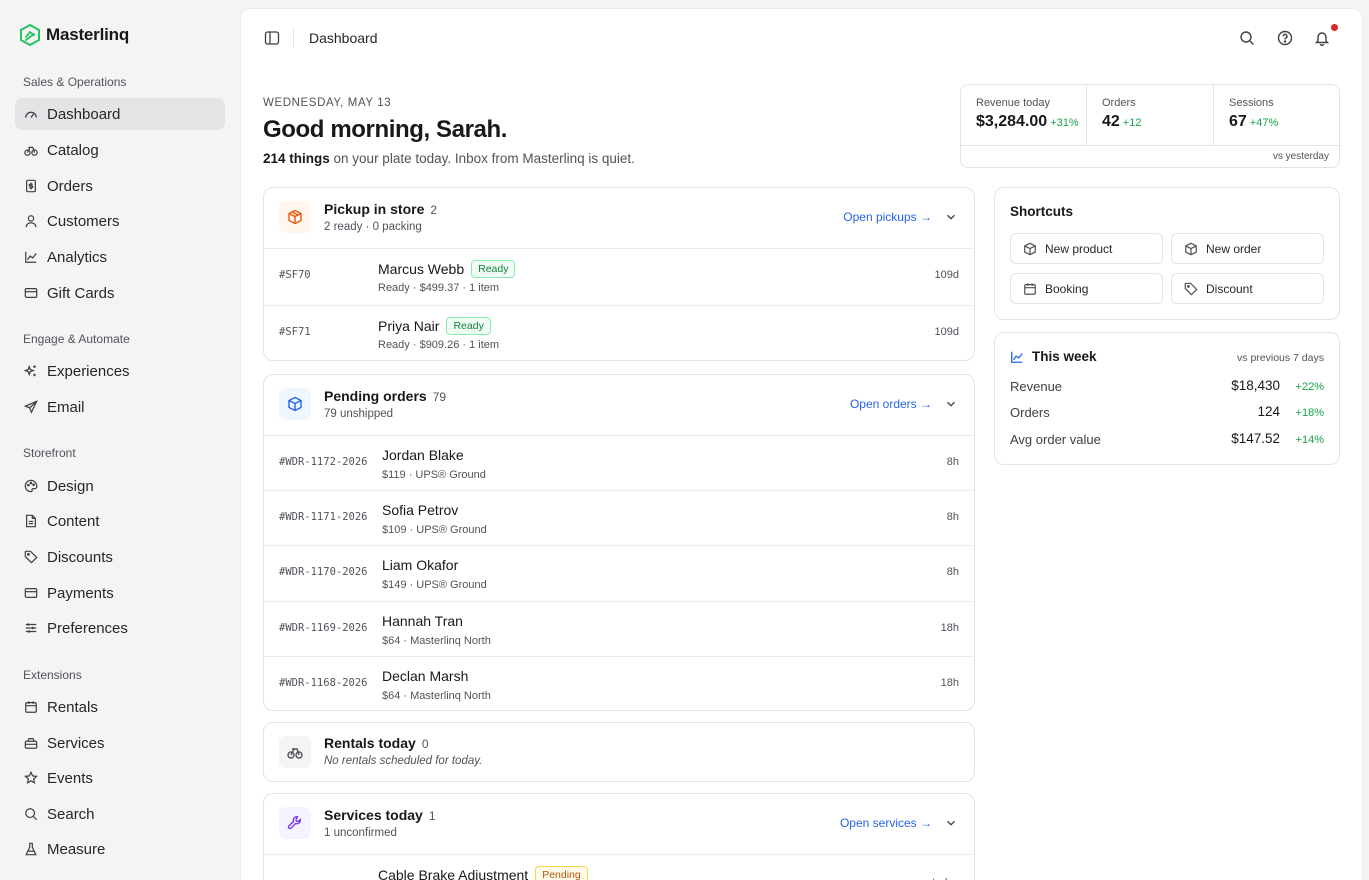  I want to click on status-badge: Ready, so click(468, 326).